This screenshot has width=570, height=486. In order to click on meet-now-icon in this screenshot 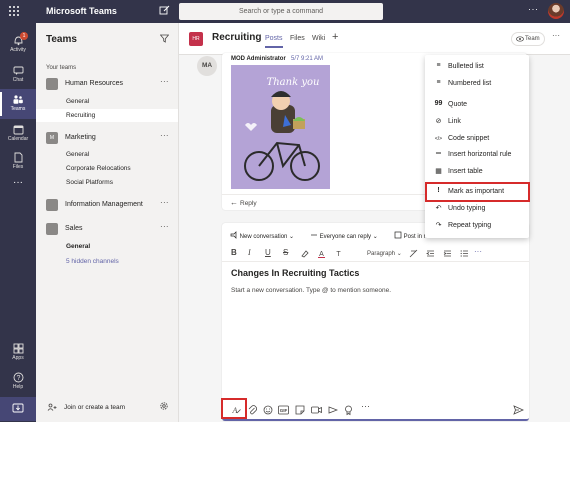, I will do `click(316, 410)`.